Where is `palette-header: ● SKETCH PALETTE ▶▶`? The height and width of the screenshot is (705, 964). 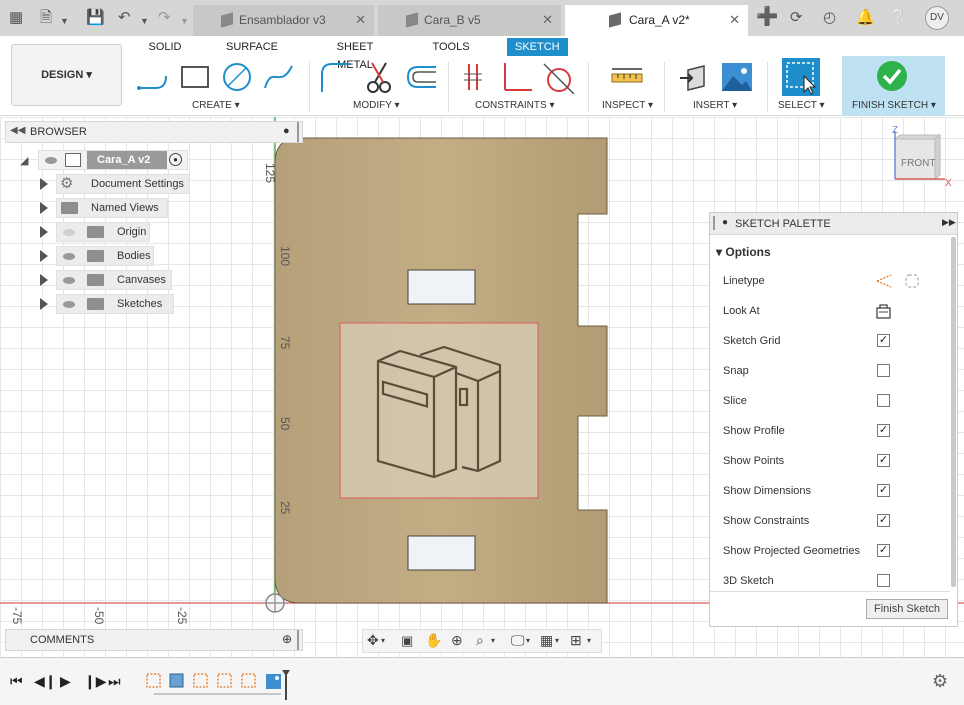
palette-header: ● SKETCH PALETTE ▶▶ is located at coordinates (833, 224).